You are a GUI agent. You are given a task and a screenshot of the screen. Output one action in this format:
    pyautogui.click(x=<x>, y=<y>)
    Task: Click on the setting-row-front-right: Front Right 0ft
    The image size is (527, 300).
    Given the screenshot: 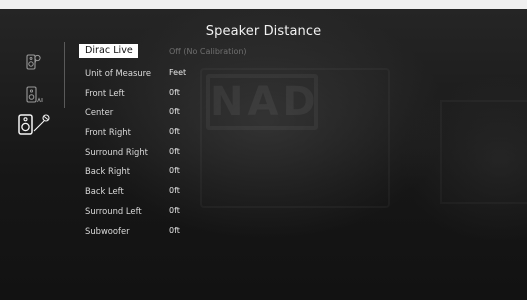 What is the action you would take?
    pyautogui.click(x=229, y=135)
    